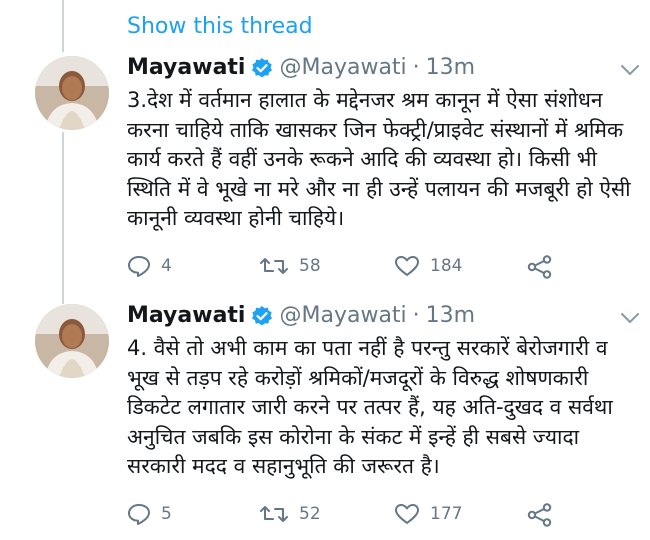 This screenshot has height=540, width=650. I want to click on retweet-count: 52, so click(310, 514).